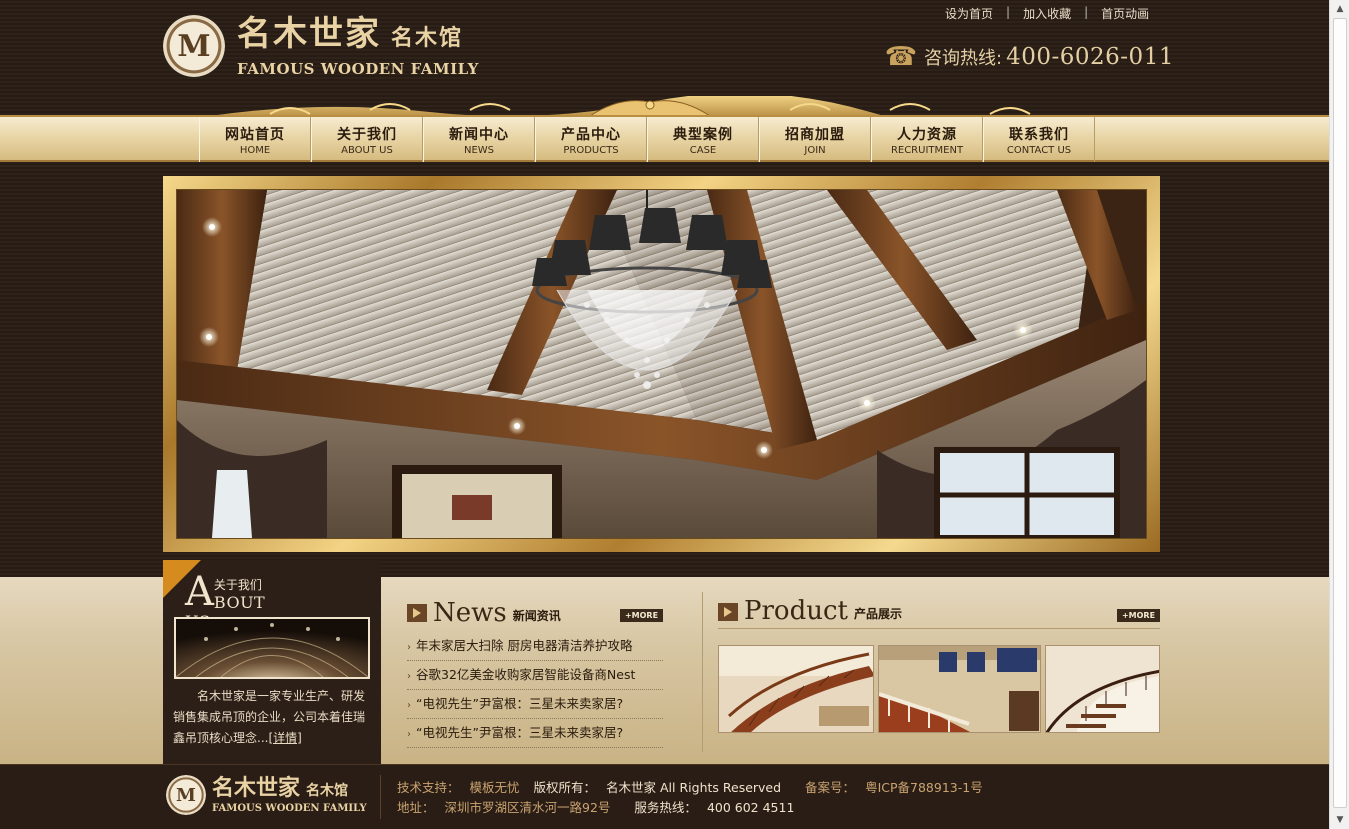 Image resolution: width=1349 pixels, height=829 pixels. Describe the element at coordinates (565, 787) in the screenshot. I see `footer-copyright-label: 版权所有：` at that location.